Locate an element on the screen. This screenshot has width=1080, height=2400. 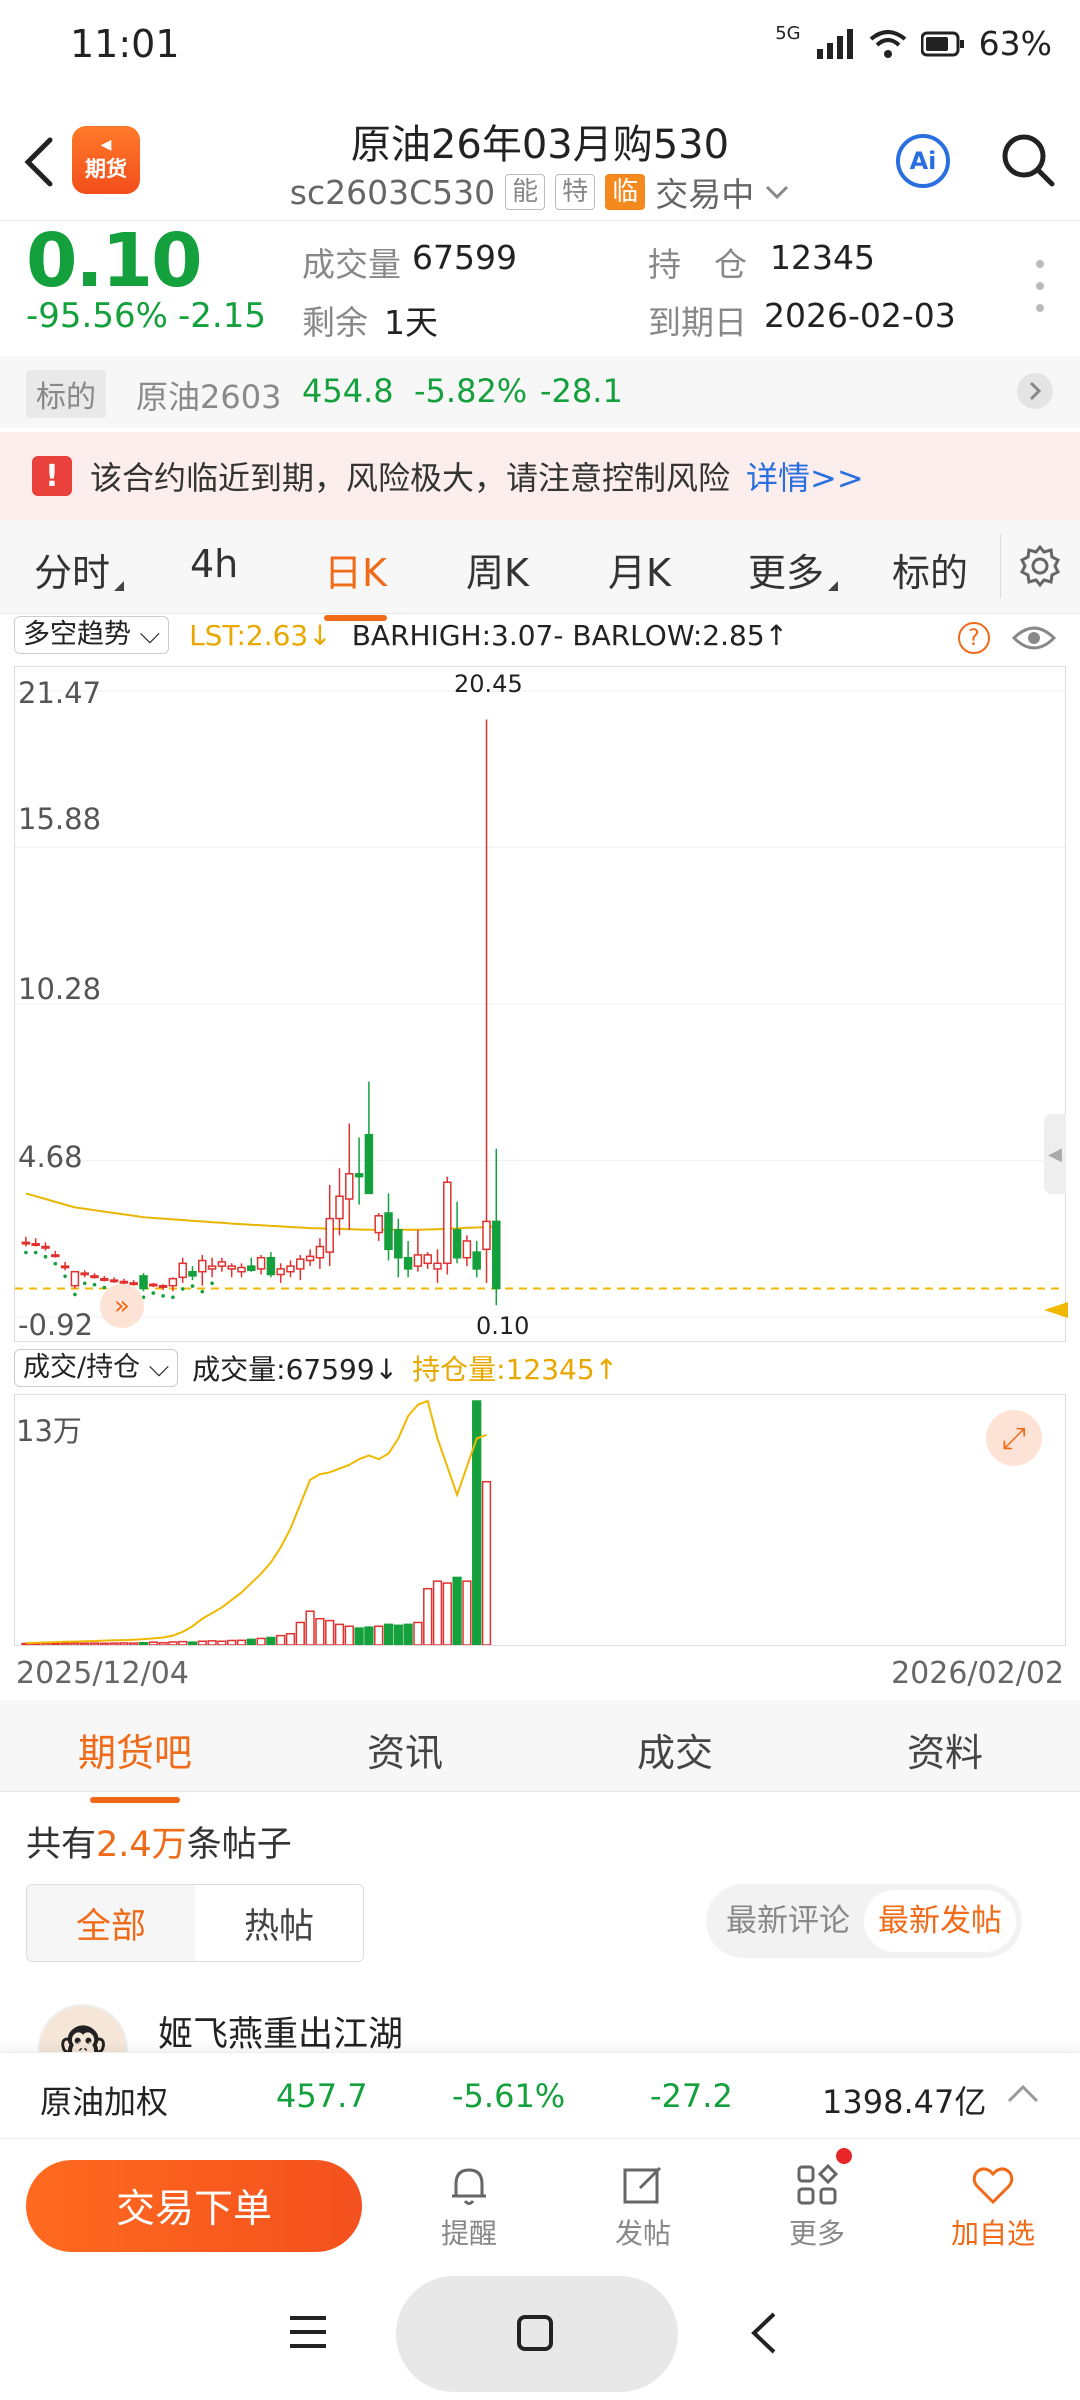
tab-daily-k: 日K is located at coordinates (355, 581).